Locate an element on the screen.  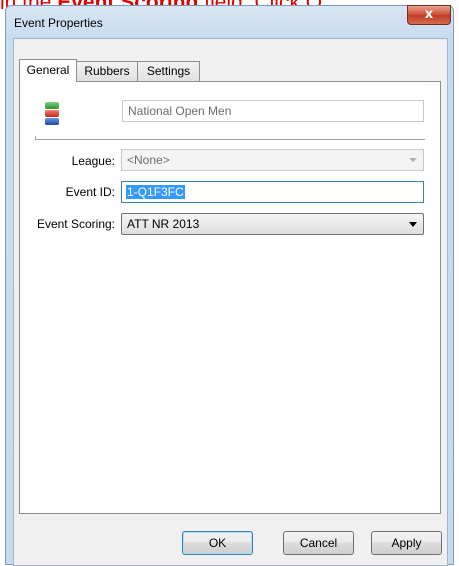
tab-settings: Settings is located at coordinates (168, 71).